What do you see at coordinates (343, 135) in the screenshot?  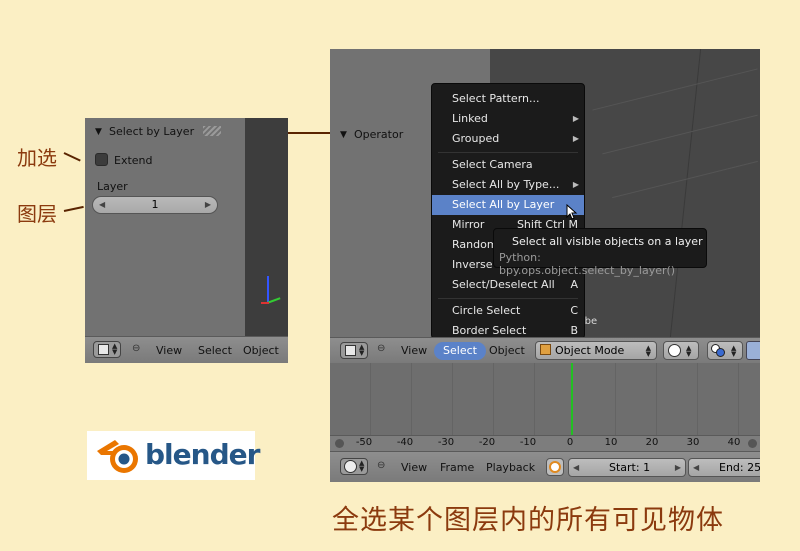 I see `operator-collapse-icon: ▼` at bounding box center [343, 135].